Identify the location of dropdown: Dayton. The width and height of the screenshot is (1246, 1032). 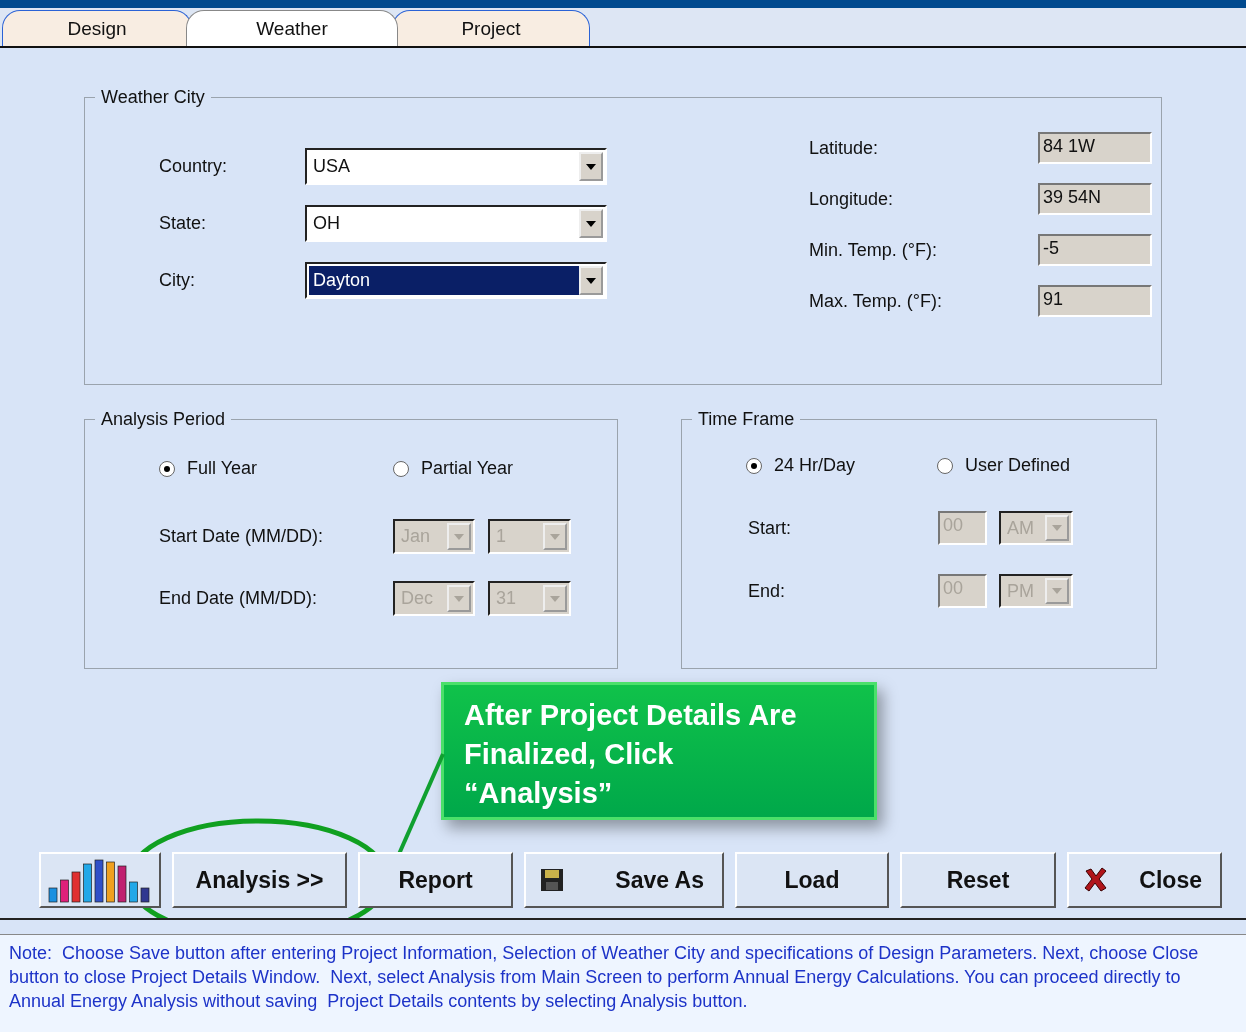
(456, 280).